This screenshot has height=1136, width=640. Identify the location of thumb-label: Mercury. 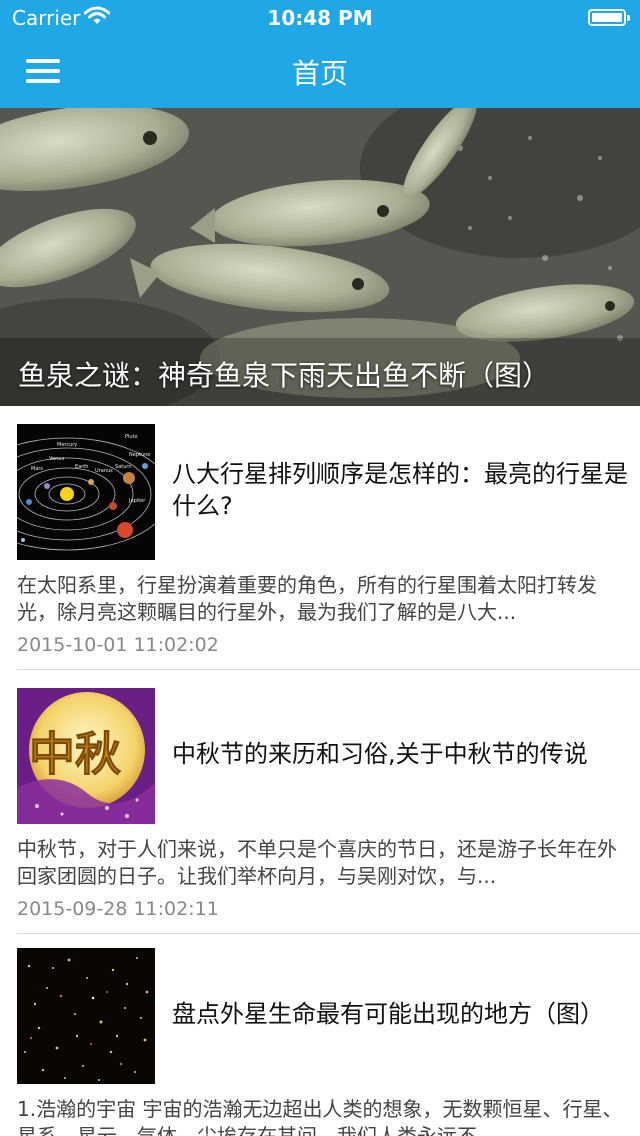
(67, 445).